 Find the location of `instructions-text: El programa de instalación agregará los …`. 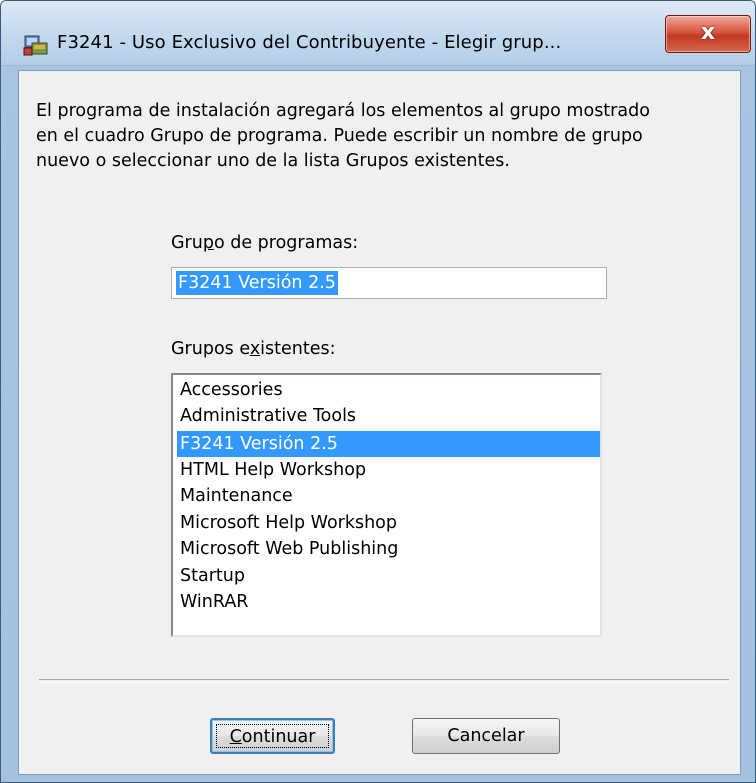

instructions-text: El programa de instalación agregará los … is located at coordinates (343, 136).